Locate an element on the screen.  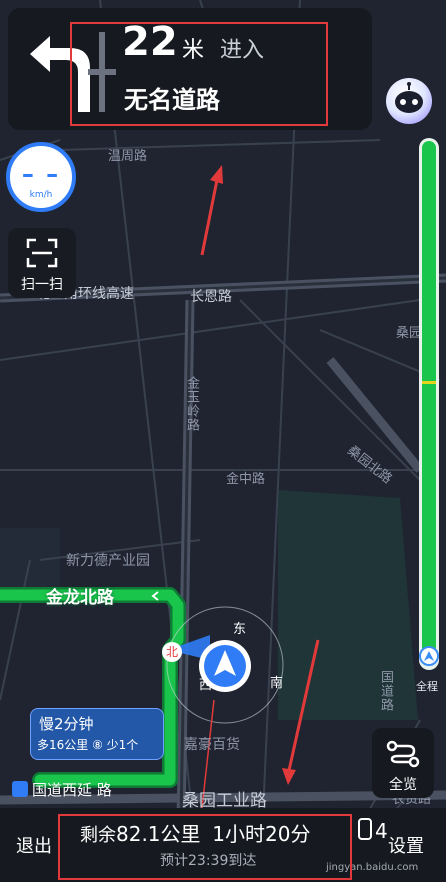
current-position-icon is located at coordinates (429, 656).